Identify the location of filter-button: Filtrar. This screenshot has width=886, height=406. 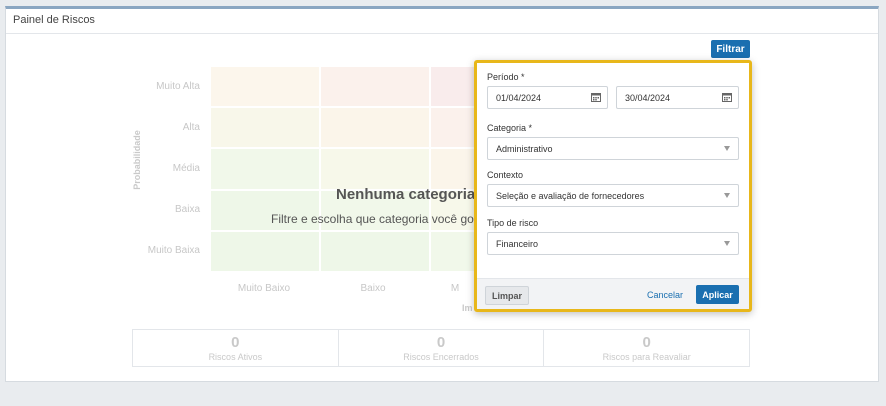
(730, 49).